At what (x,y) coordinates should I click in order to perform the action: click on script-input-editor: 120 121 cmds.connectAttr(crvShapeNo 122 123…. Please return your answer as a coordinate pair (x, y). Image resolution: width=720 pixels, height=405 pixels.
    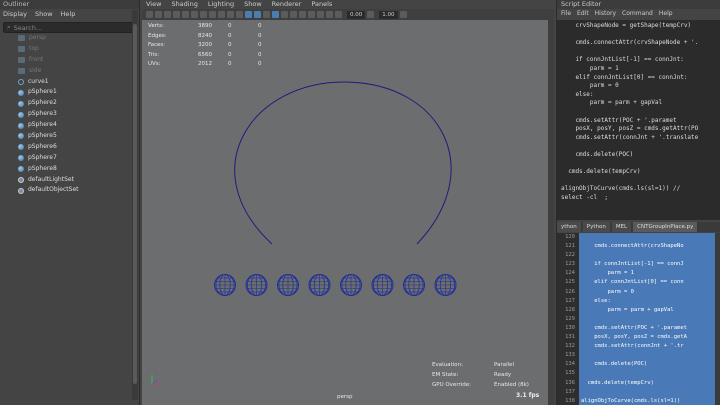
    Looking at the image, I should click on (638, 319).